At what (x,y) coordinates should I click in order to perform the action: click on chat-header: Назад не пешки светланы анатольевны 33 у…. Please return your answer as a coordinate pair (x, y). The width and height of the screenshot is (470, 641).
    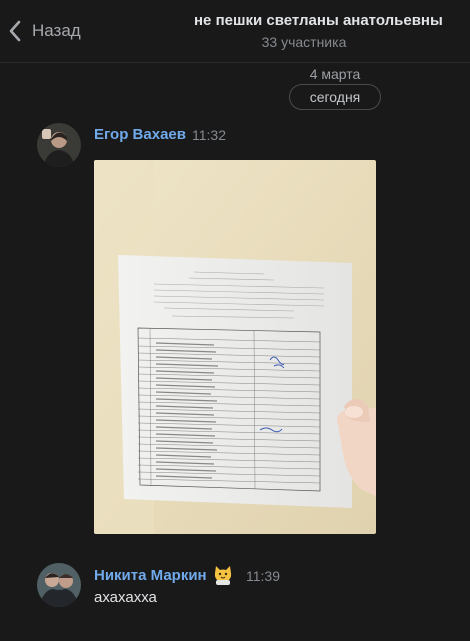
    Looking at the image, I should click on (235, 31).